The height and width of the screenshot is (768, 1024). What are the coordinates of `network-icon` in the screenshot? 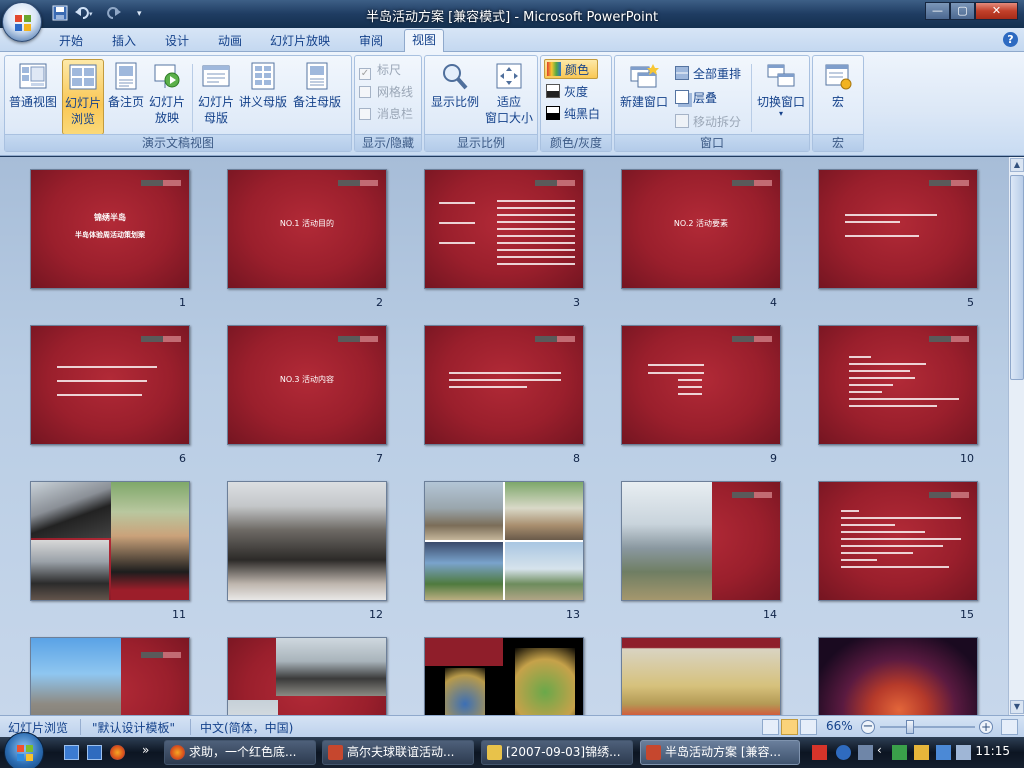 It's located at (943, 752).